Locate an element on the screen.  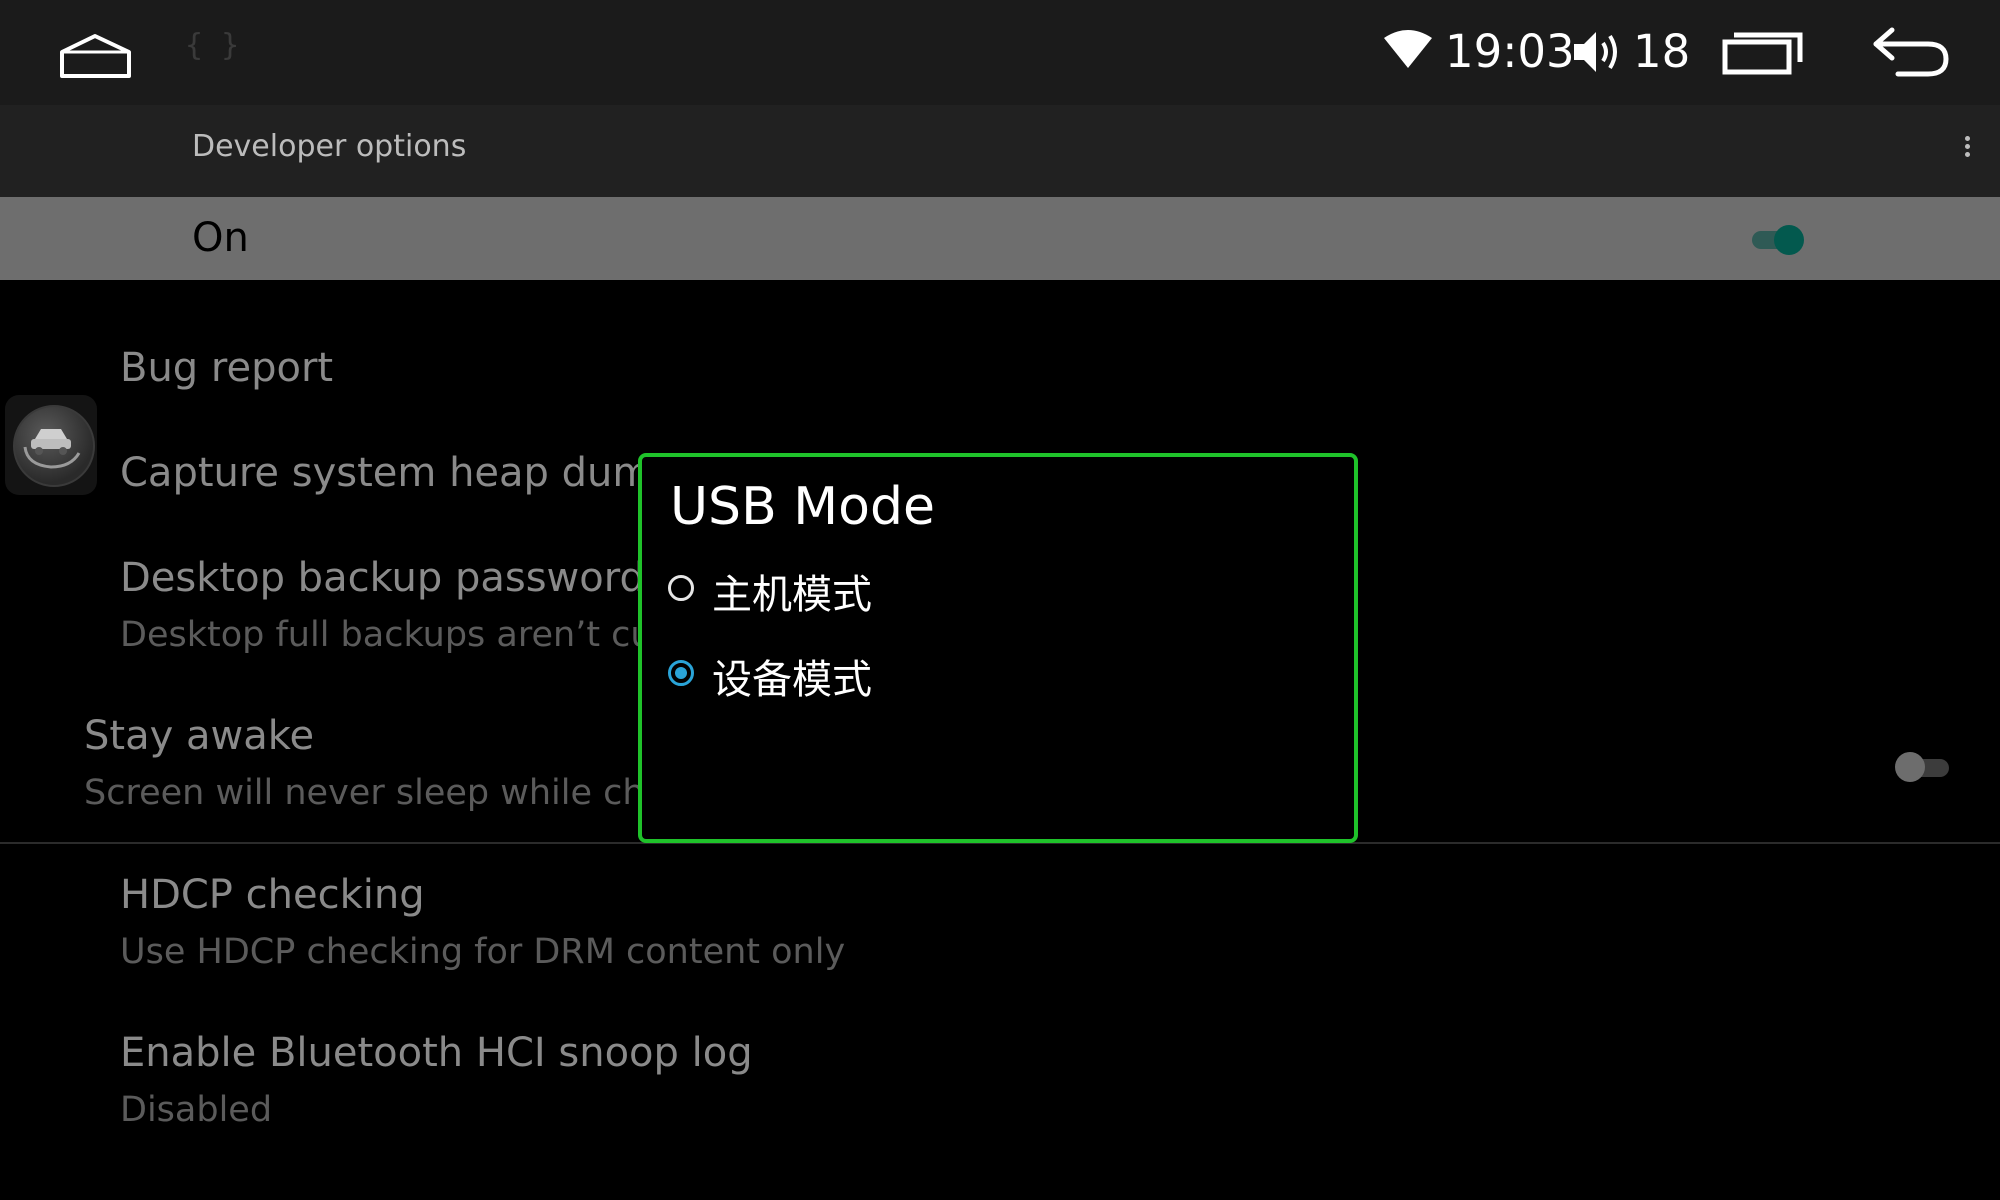
volume-level: 18 is located at coordinates (1662, 51).